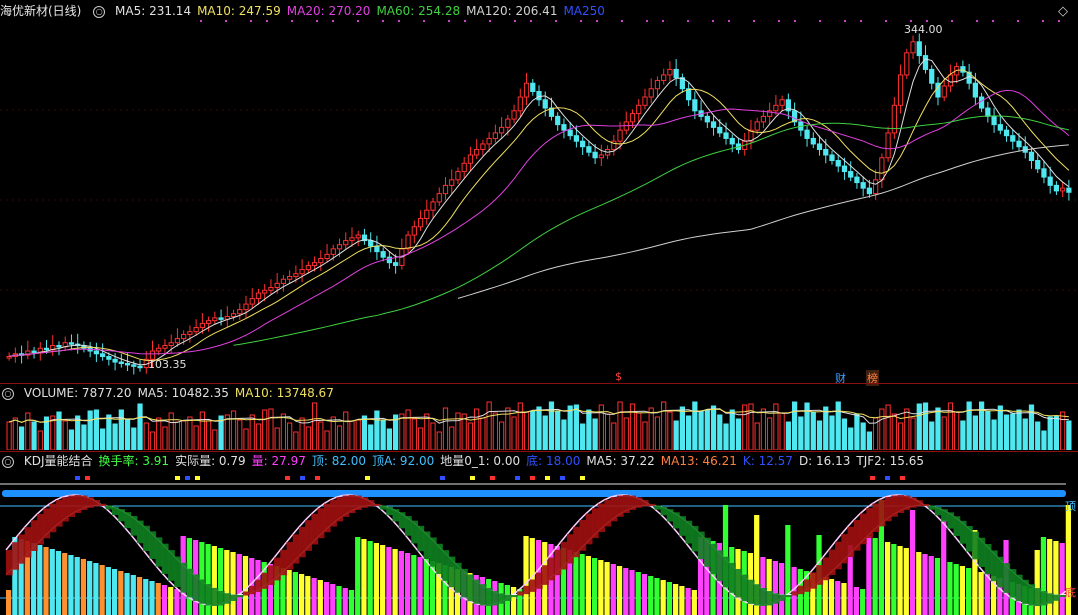 The width and height of the screenshot is (1078, 615). What do you see at coordinates (539, 425) in the screenshot?
I see `volume-chart` at bounding box center [539, 425].